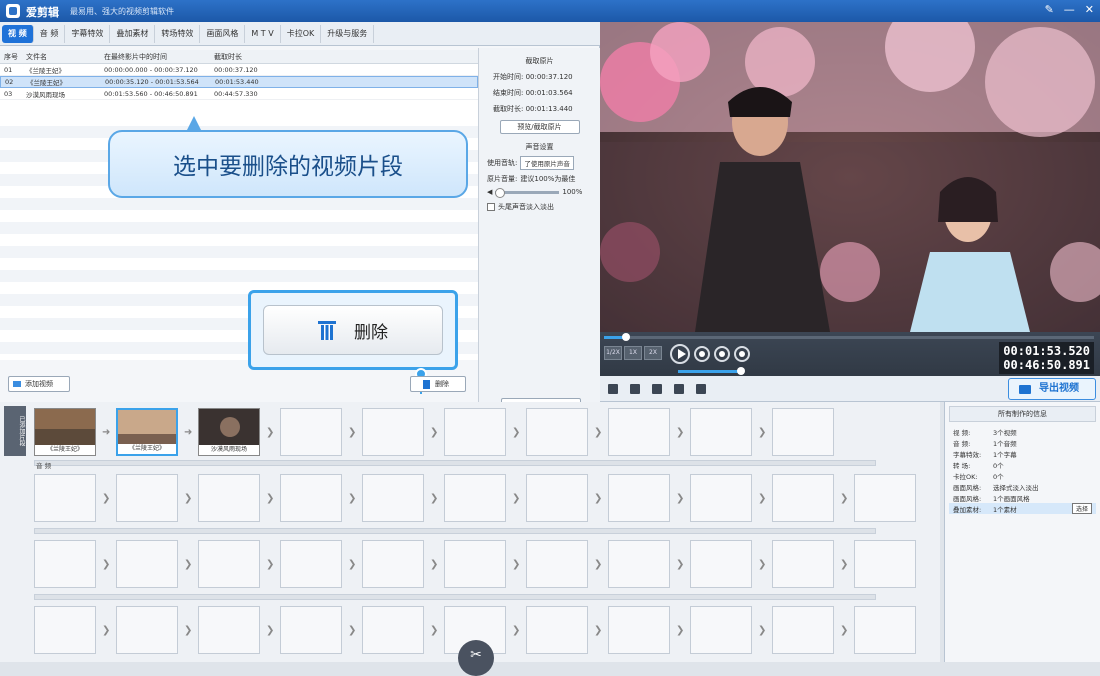 This screenshot has height=676, width=1100. I want to click on audio-track-select: 了使用原片声音, so click(547, 163).